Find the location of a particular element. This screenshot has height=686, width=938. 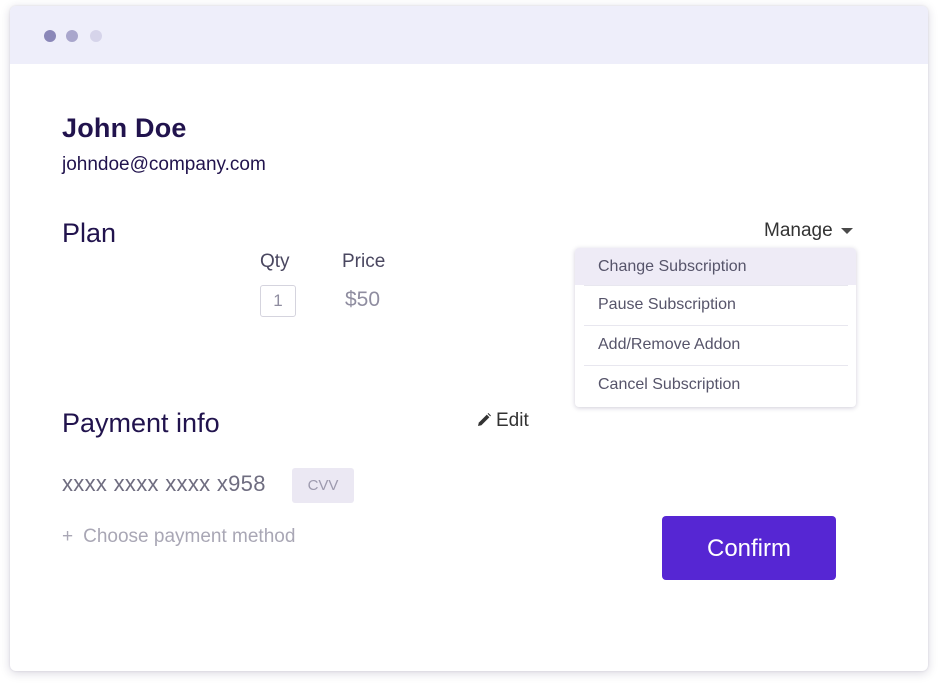

payment-heading: Payment info is located at coordinates (141, 423).